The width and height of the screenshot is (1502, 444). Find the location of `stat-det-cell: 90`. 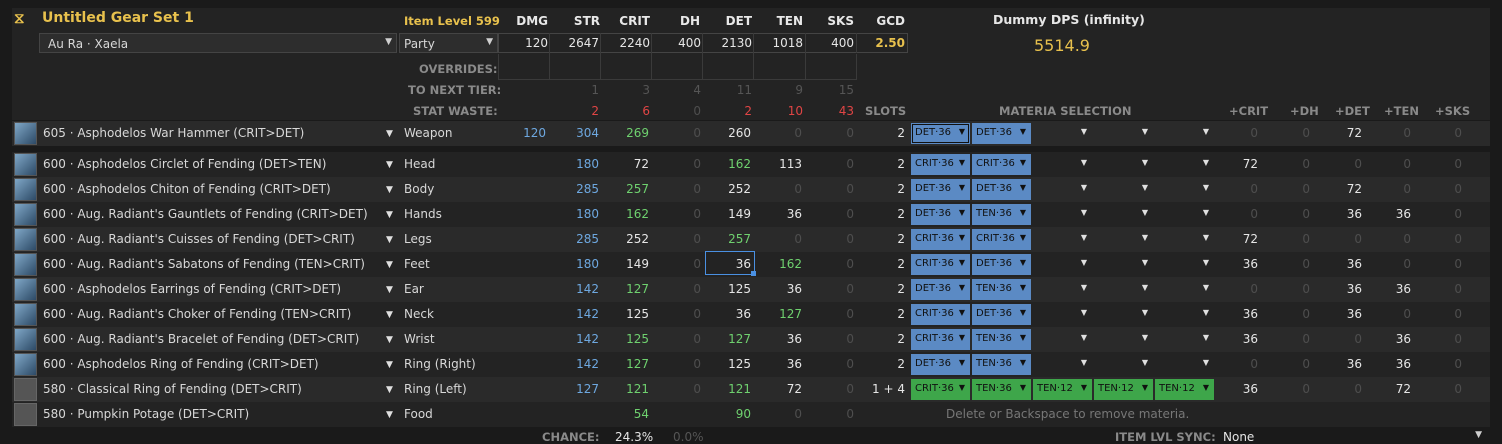

stat-det-cell: 90 is located at coordinates (729, 414).